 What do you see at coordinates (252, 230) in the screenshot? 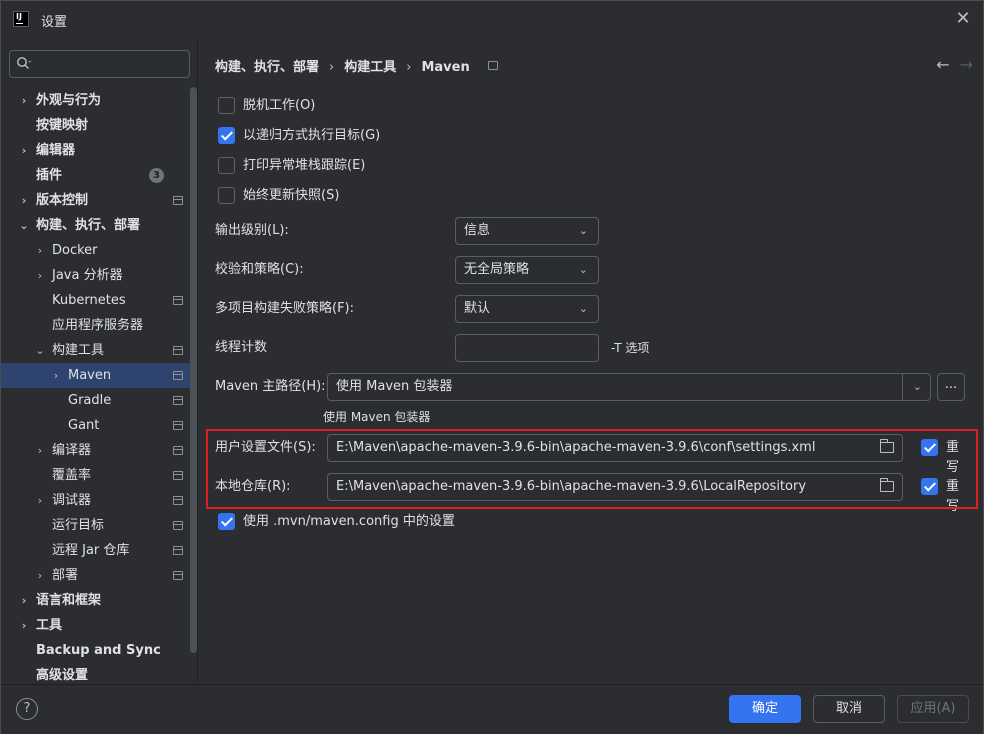
I see `output-level-label: 输出级别(L):` at bounding box center [252, 230].